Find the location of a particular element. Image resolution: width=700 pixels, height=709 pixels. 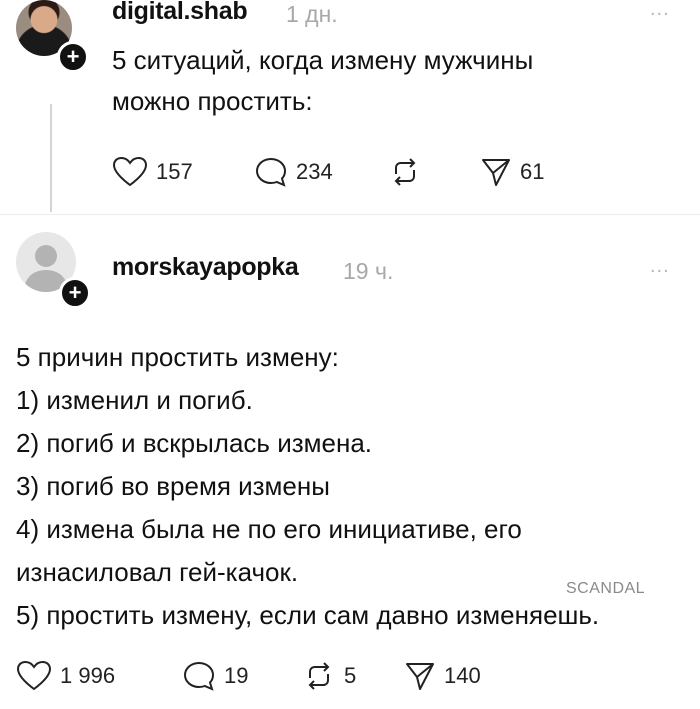

post-time: 1 дн. is located at coordinates (312, 14).